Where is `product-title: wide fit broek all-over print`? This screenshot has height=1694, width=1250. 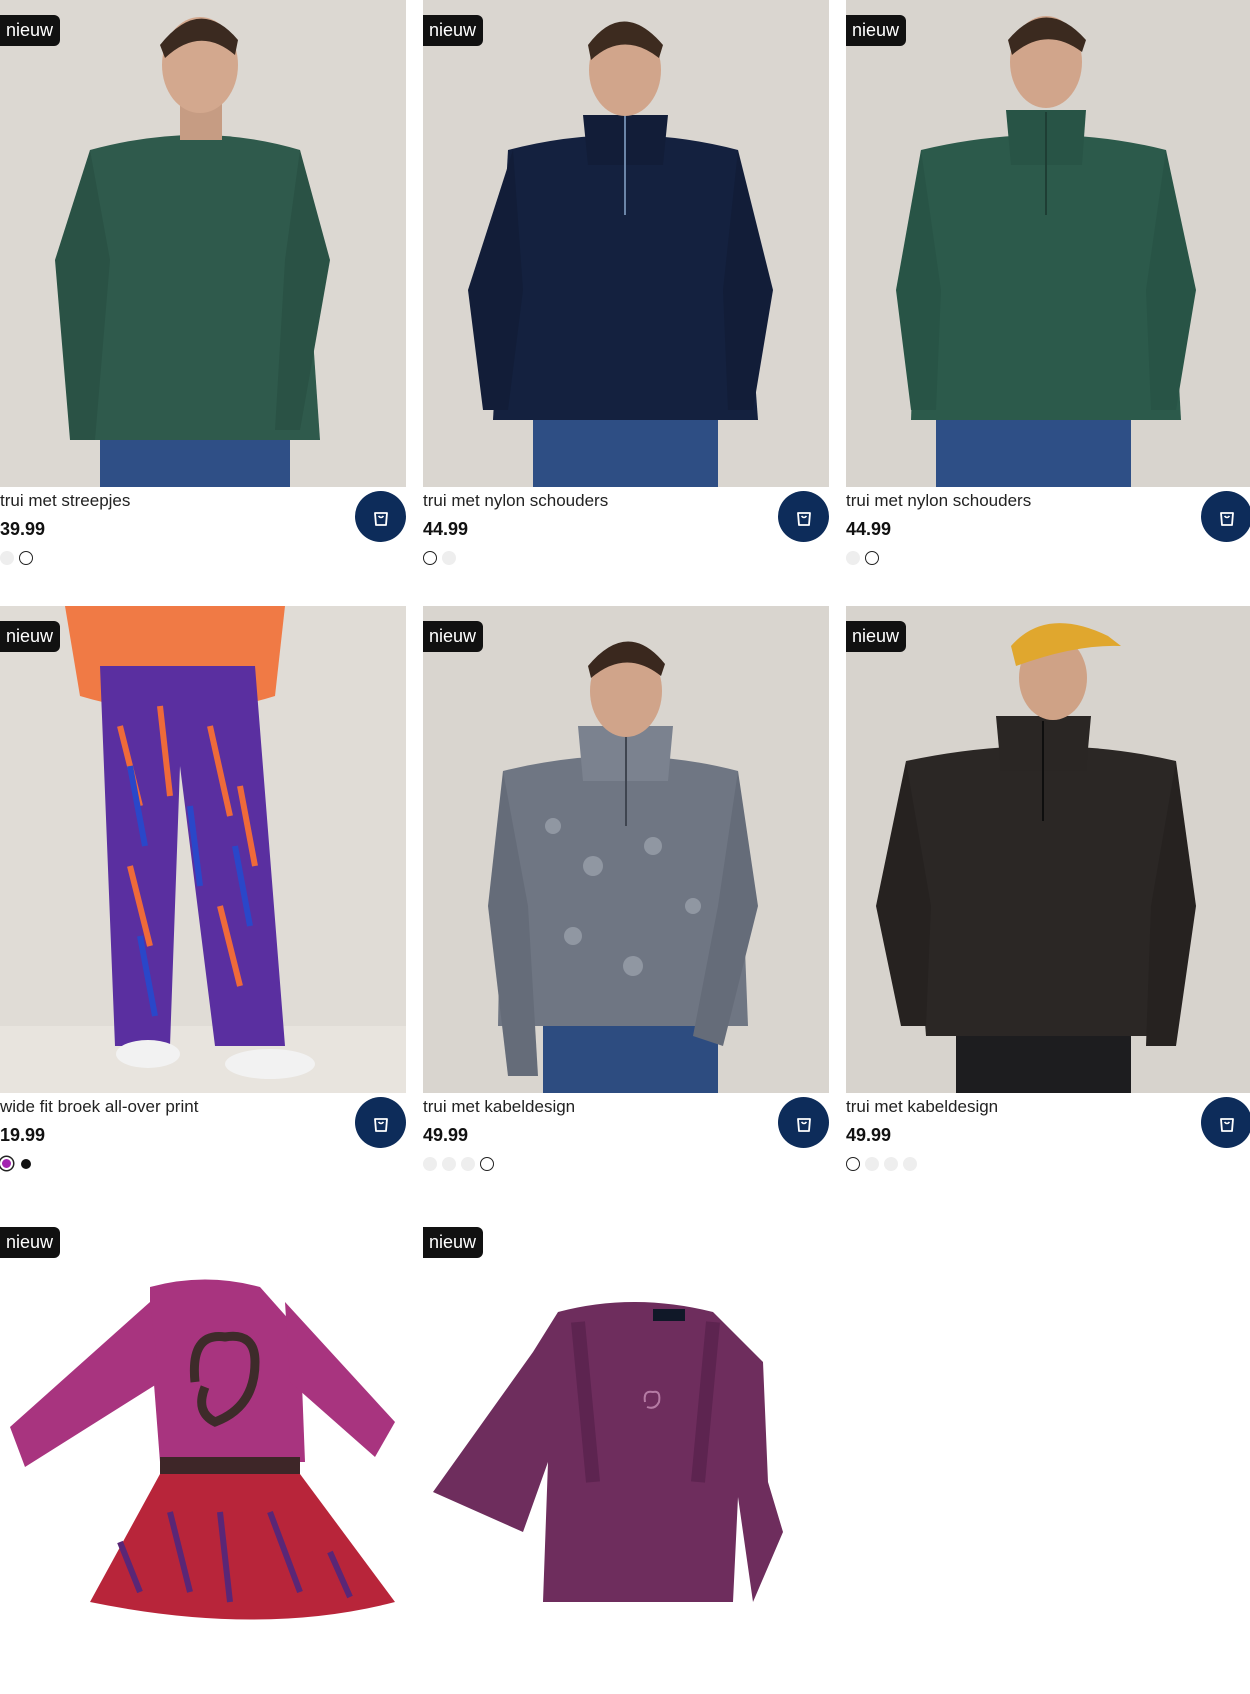
product-title: wide fit broek all-over print is located at coordinates (99, 1107).